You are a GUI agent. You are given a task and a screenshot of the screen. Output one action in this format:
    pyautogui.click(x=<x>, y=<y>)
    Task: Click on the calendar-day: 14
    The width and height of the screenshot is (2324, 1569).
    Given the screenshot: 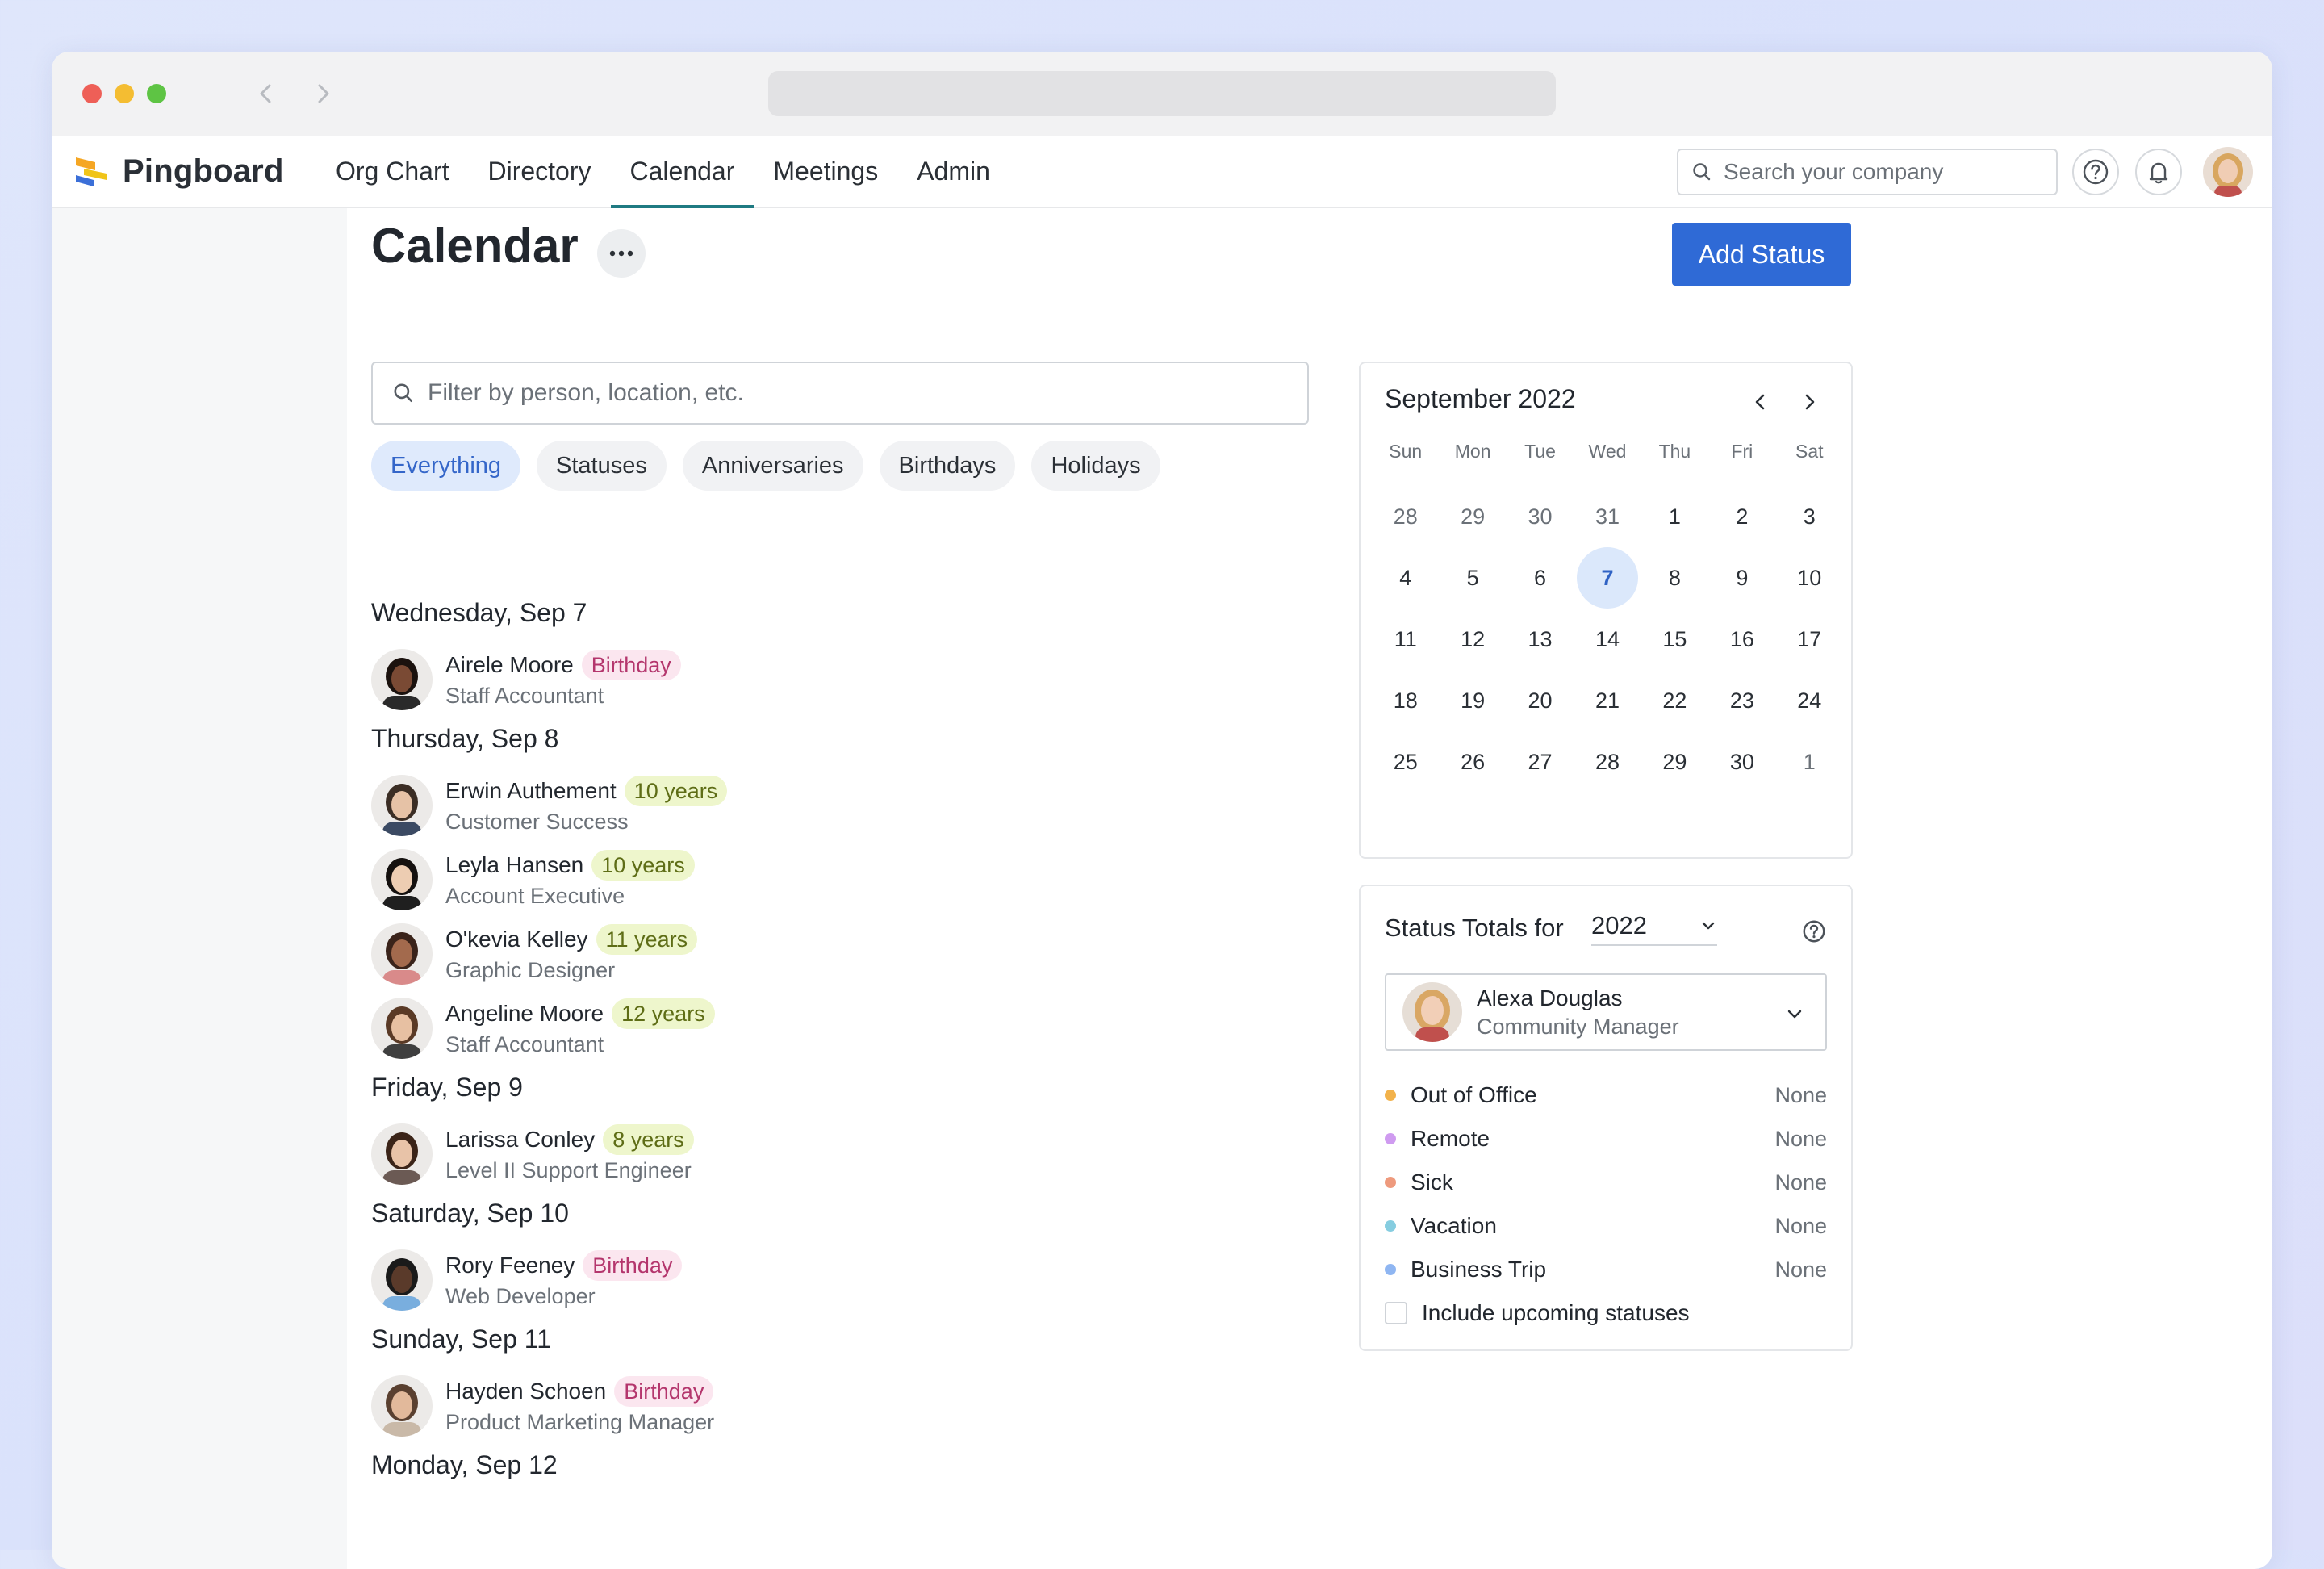 What is the action you would take?
    pyautogui.click(x=1607, y=639)
    